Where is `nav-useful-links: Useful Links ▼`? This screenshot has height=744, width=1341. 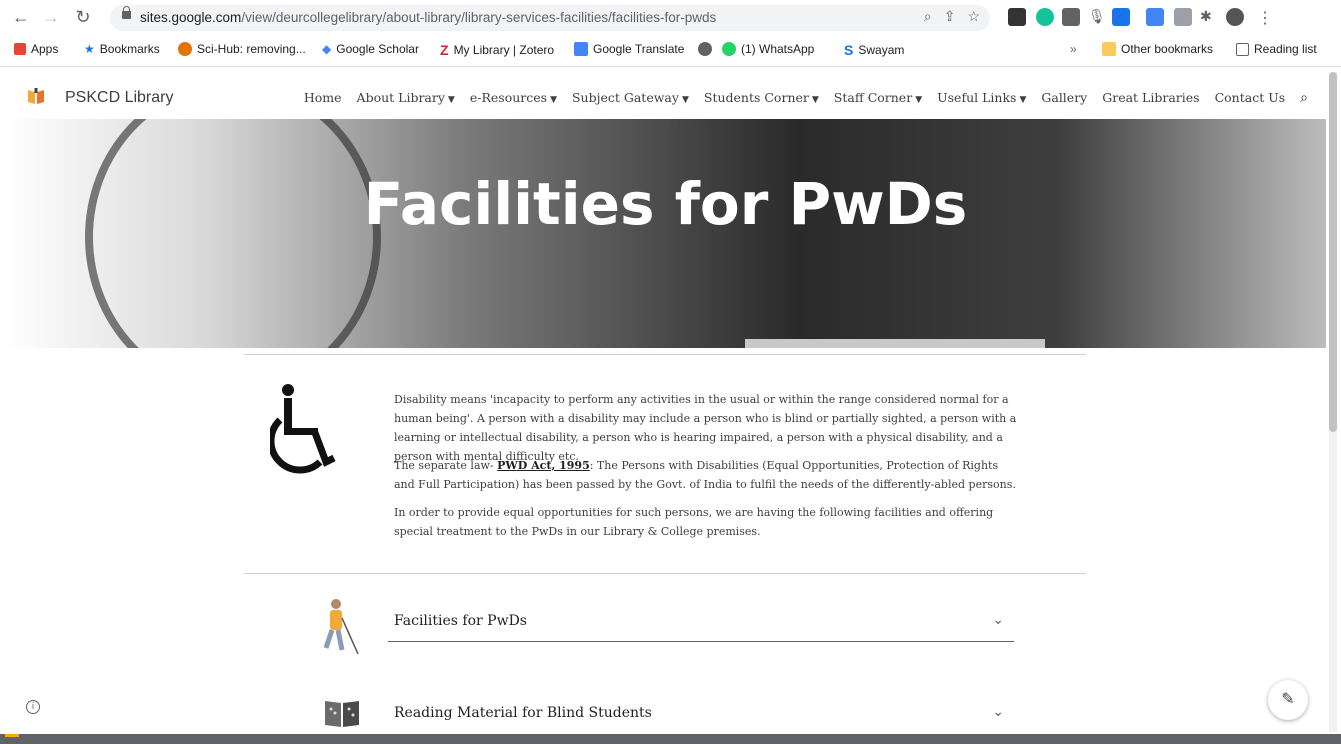
nav-useful-links: Useful Links ▼ is located at coordinates (981, 98).